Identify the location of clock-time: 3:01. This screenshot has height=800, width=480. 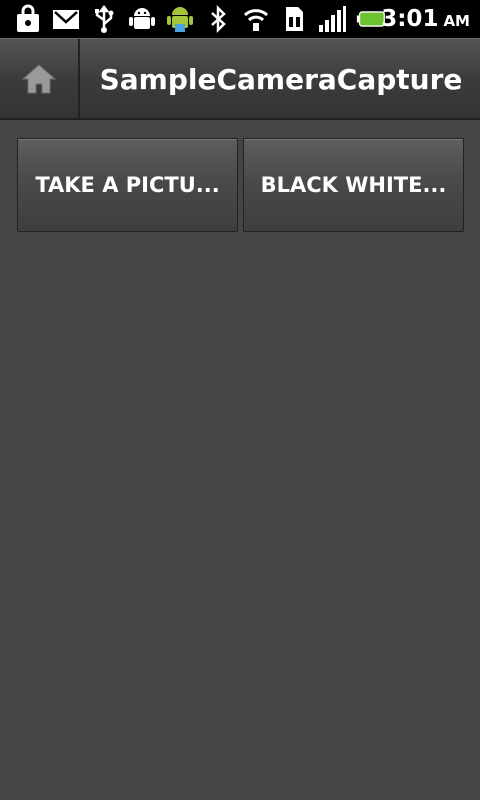
(410, 19).